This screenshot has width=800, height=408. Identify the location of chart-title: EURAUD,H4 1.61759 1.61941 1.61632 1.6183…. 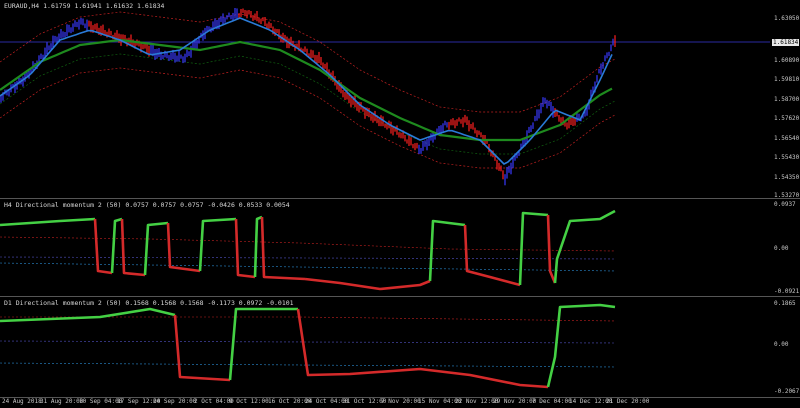
(84, 6).